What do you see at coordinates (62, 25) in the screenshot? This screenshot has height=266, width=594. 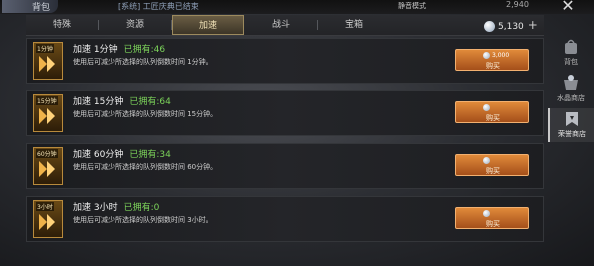 I see `tab-special: 特殊` at bounding box center [62, 25].